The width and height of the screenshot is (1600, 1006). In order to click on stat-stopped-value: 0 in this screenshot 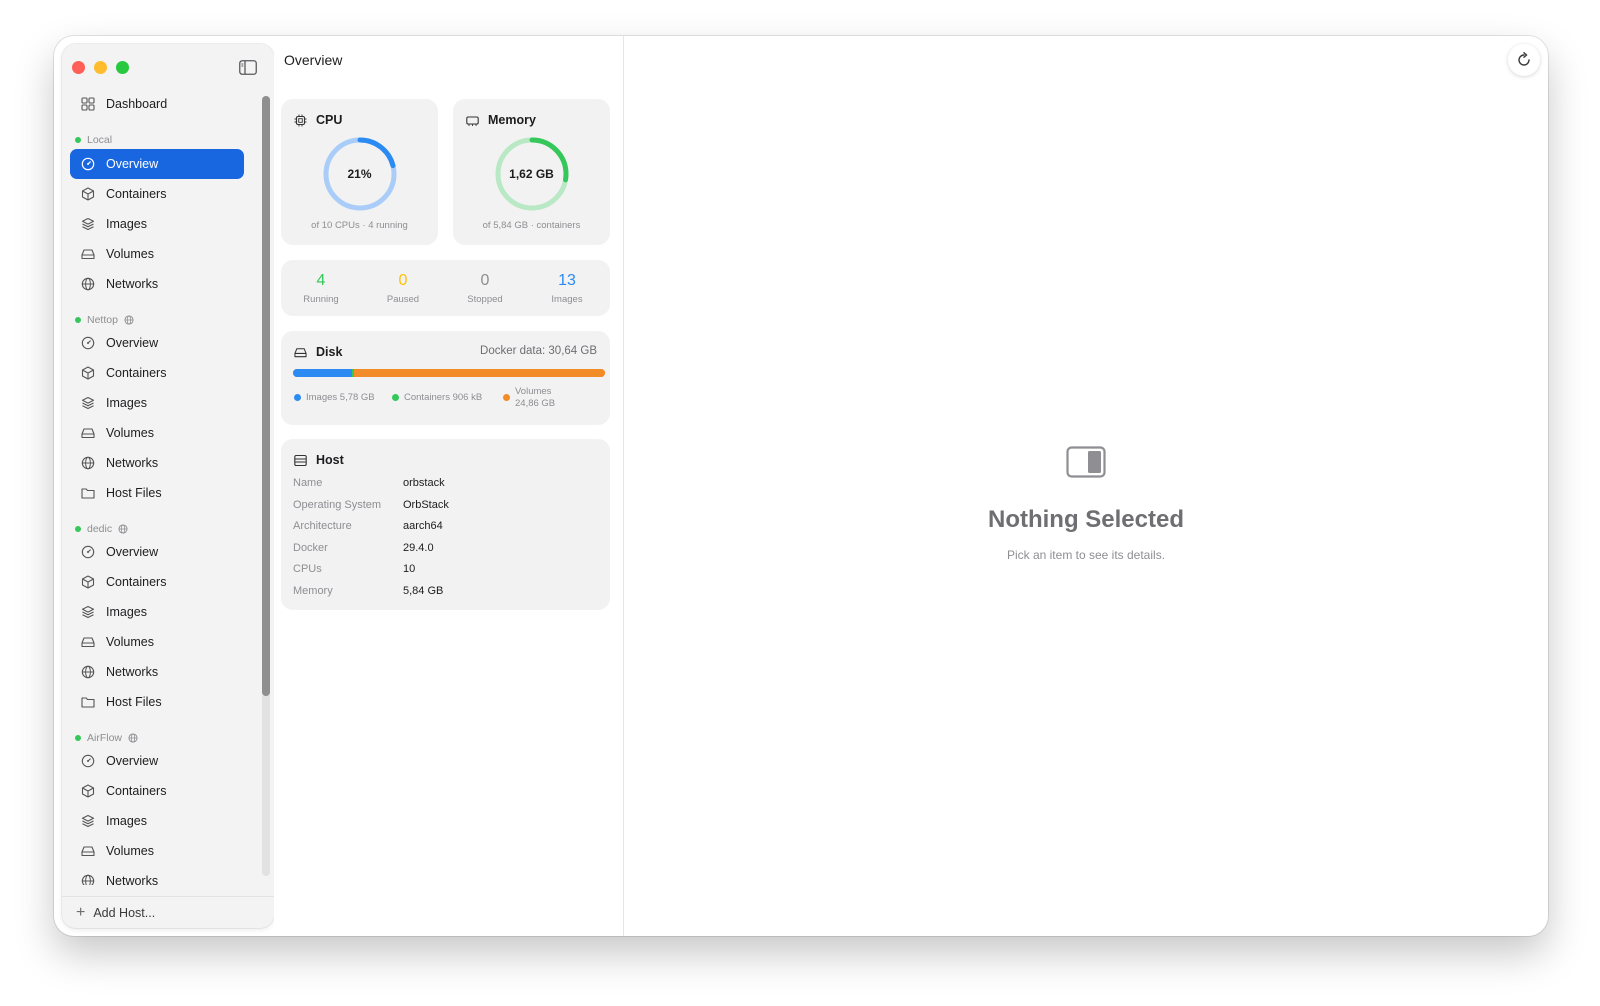, I will do `click(485, 280)`.